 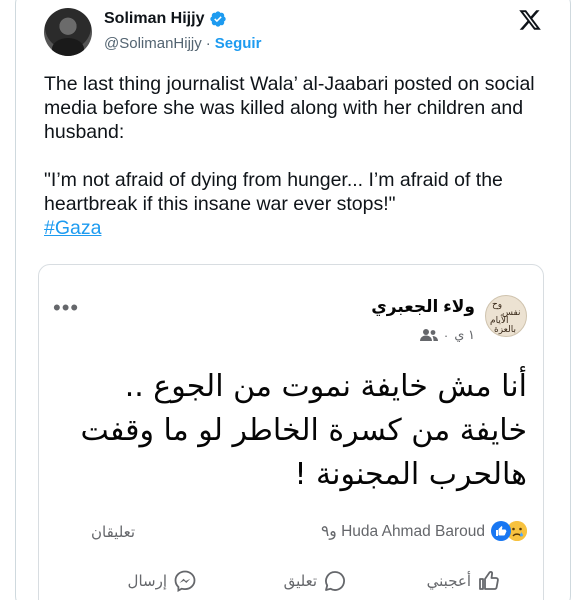 What do you see at coordinates (448, 581) in the screenshot?
I see `like-label: أعجبني` at bounding box center [448, 581].